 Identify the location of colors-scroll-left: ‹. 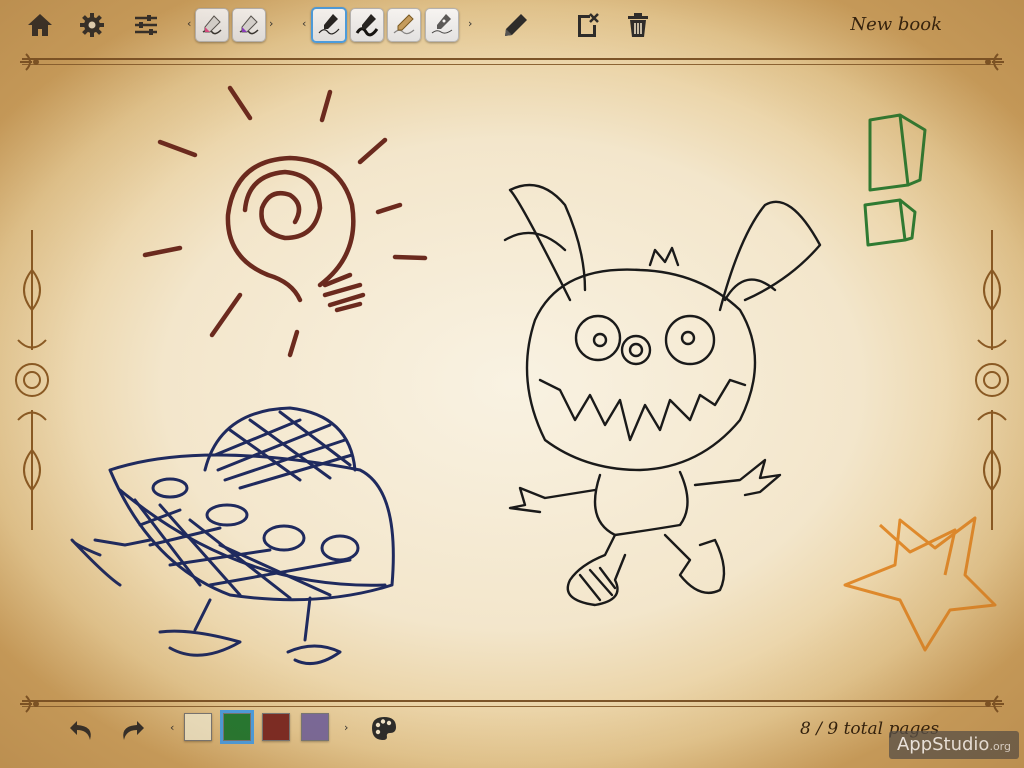
(172, 727).